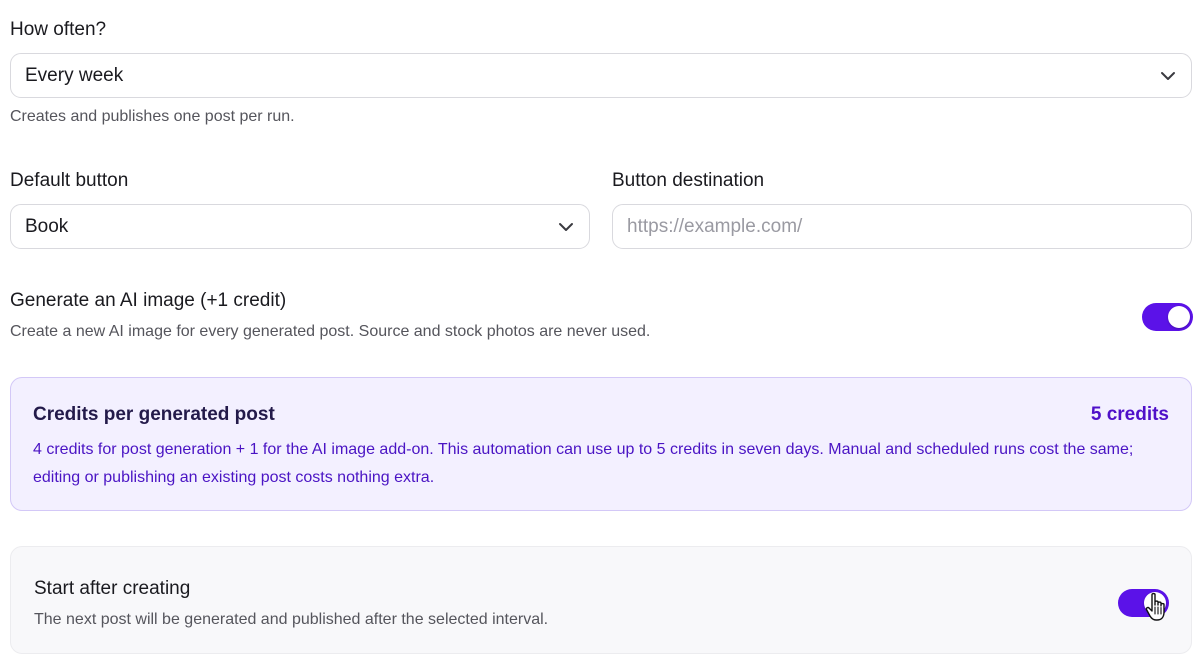  What do you see at coordinates (47, 226) in the screenshot?
I see `default-button-selected-value: Book` at bounding box center [47, 226].